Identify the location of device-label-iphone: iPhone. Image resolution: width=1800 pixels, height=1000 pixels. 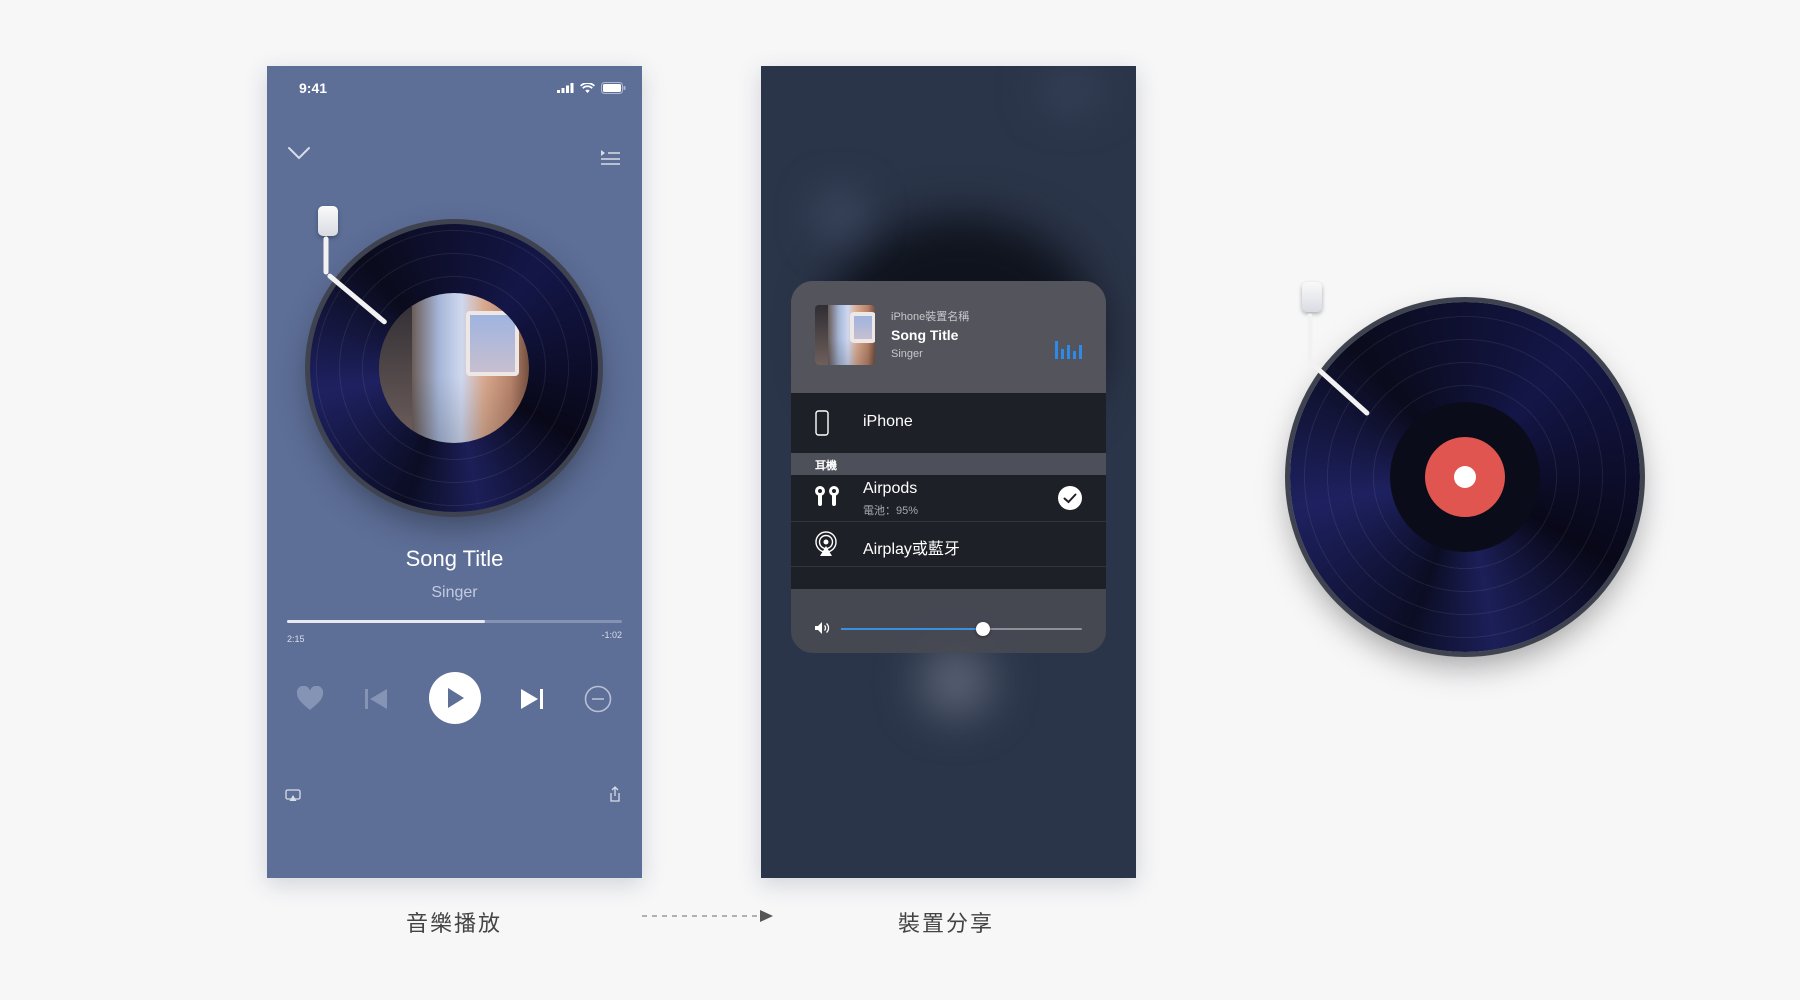
(888, 421).